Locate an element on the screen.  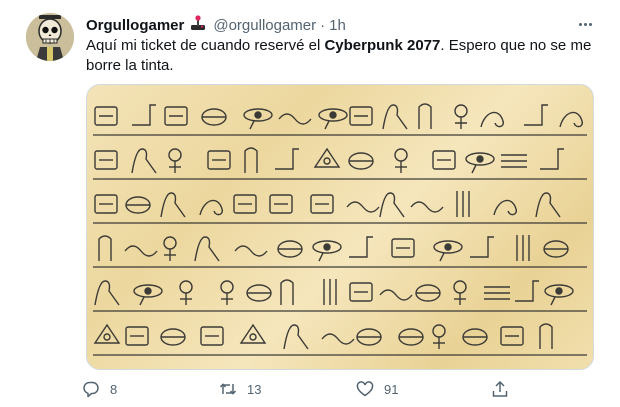
more-options-icon is located at coordinates (585, 24).